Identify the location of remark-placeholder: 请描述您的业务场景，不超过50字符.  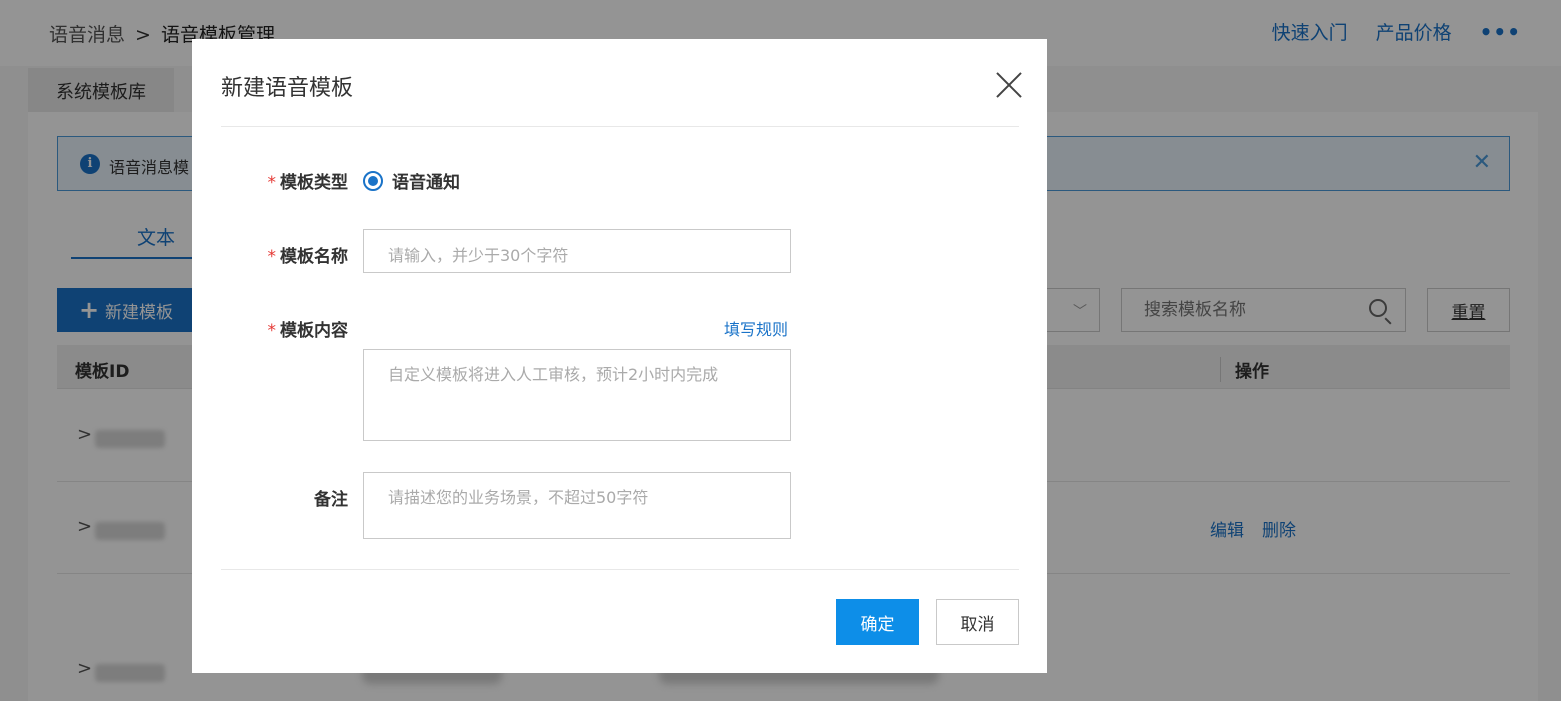
(518, 497).